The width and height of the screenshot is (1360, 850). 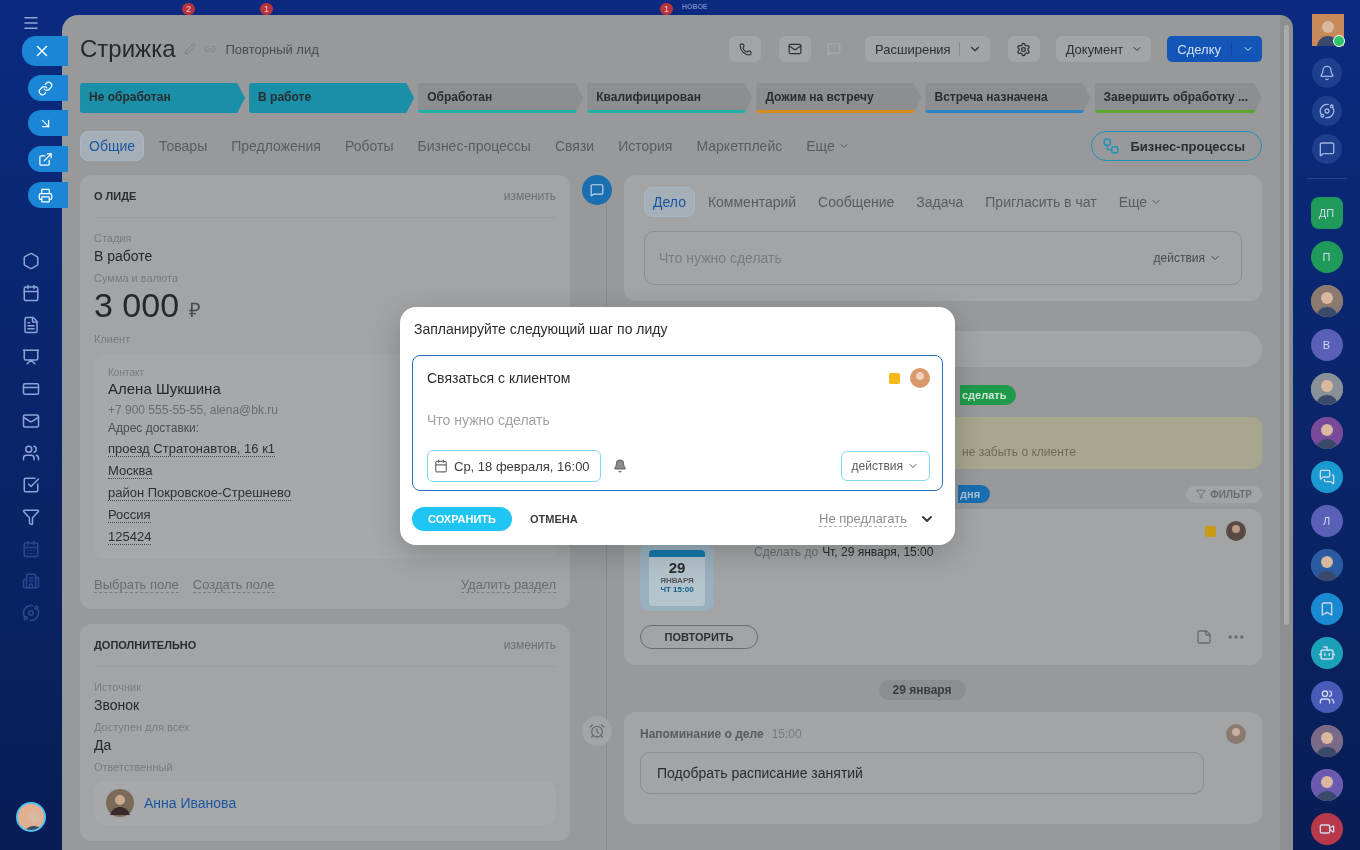 I want to click on orbit-button, so click(x=1326, y=111).